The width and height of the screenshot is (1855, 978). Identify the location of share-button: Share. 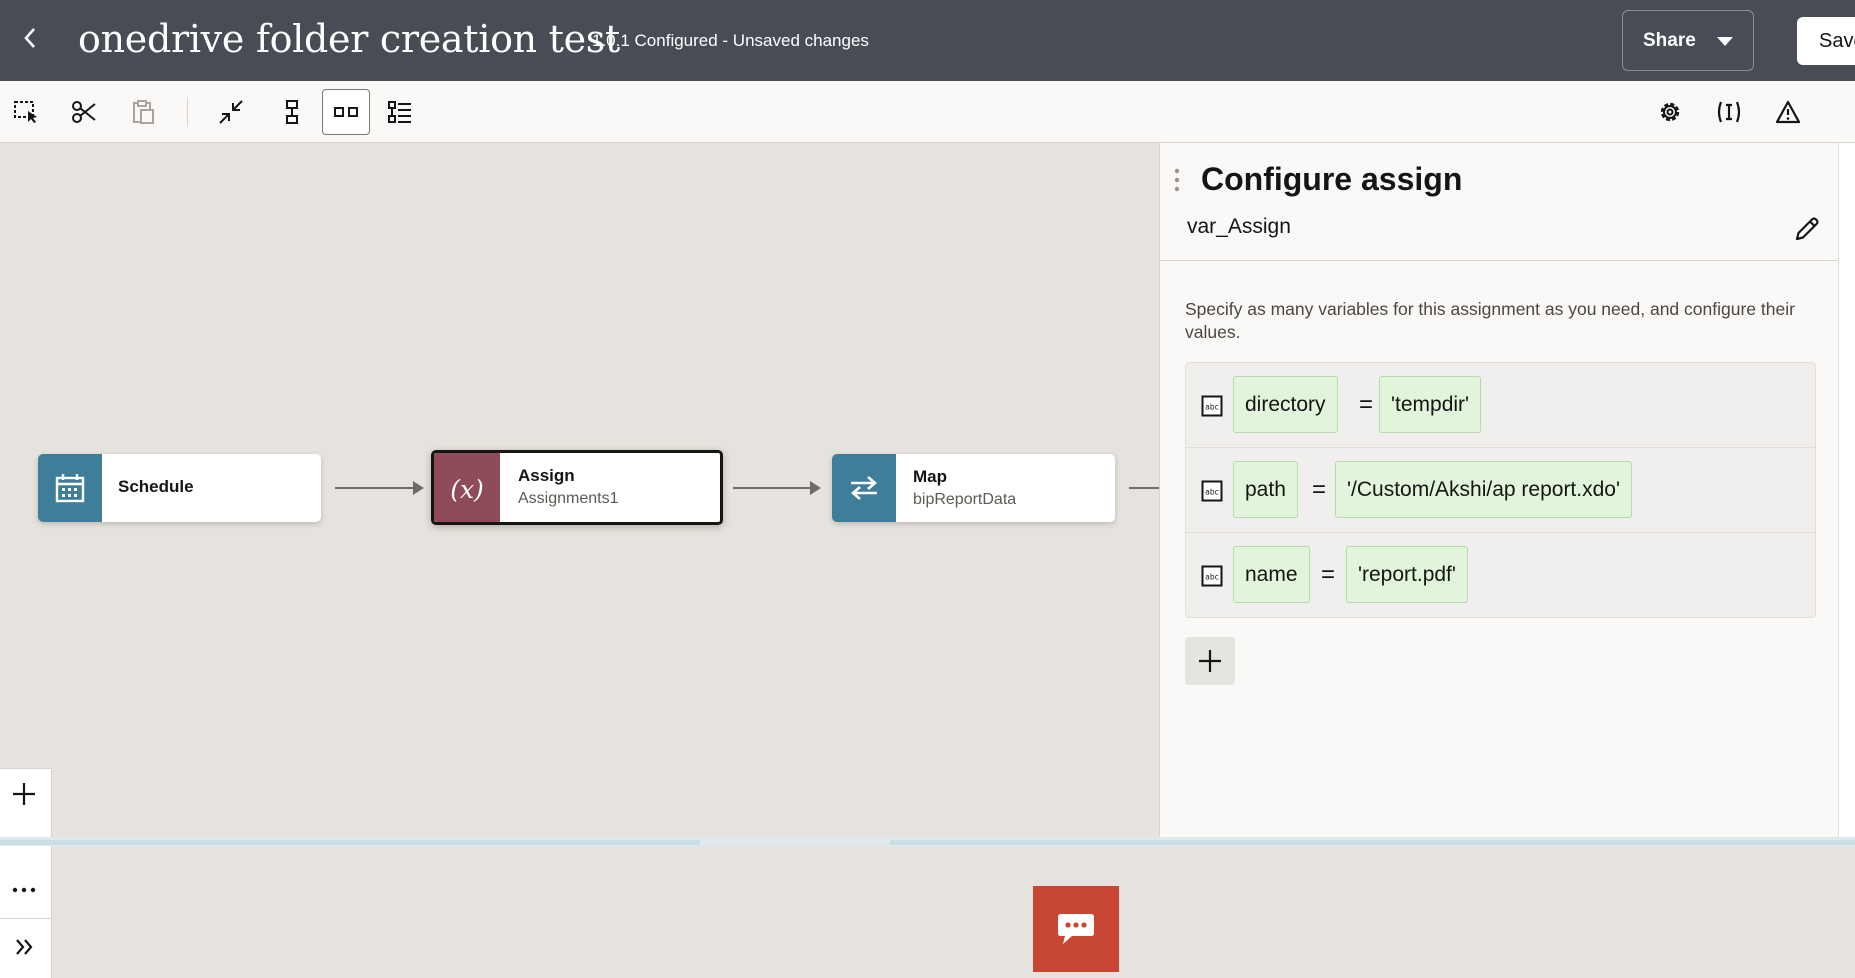
(1688, 40).